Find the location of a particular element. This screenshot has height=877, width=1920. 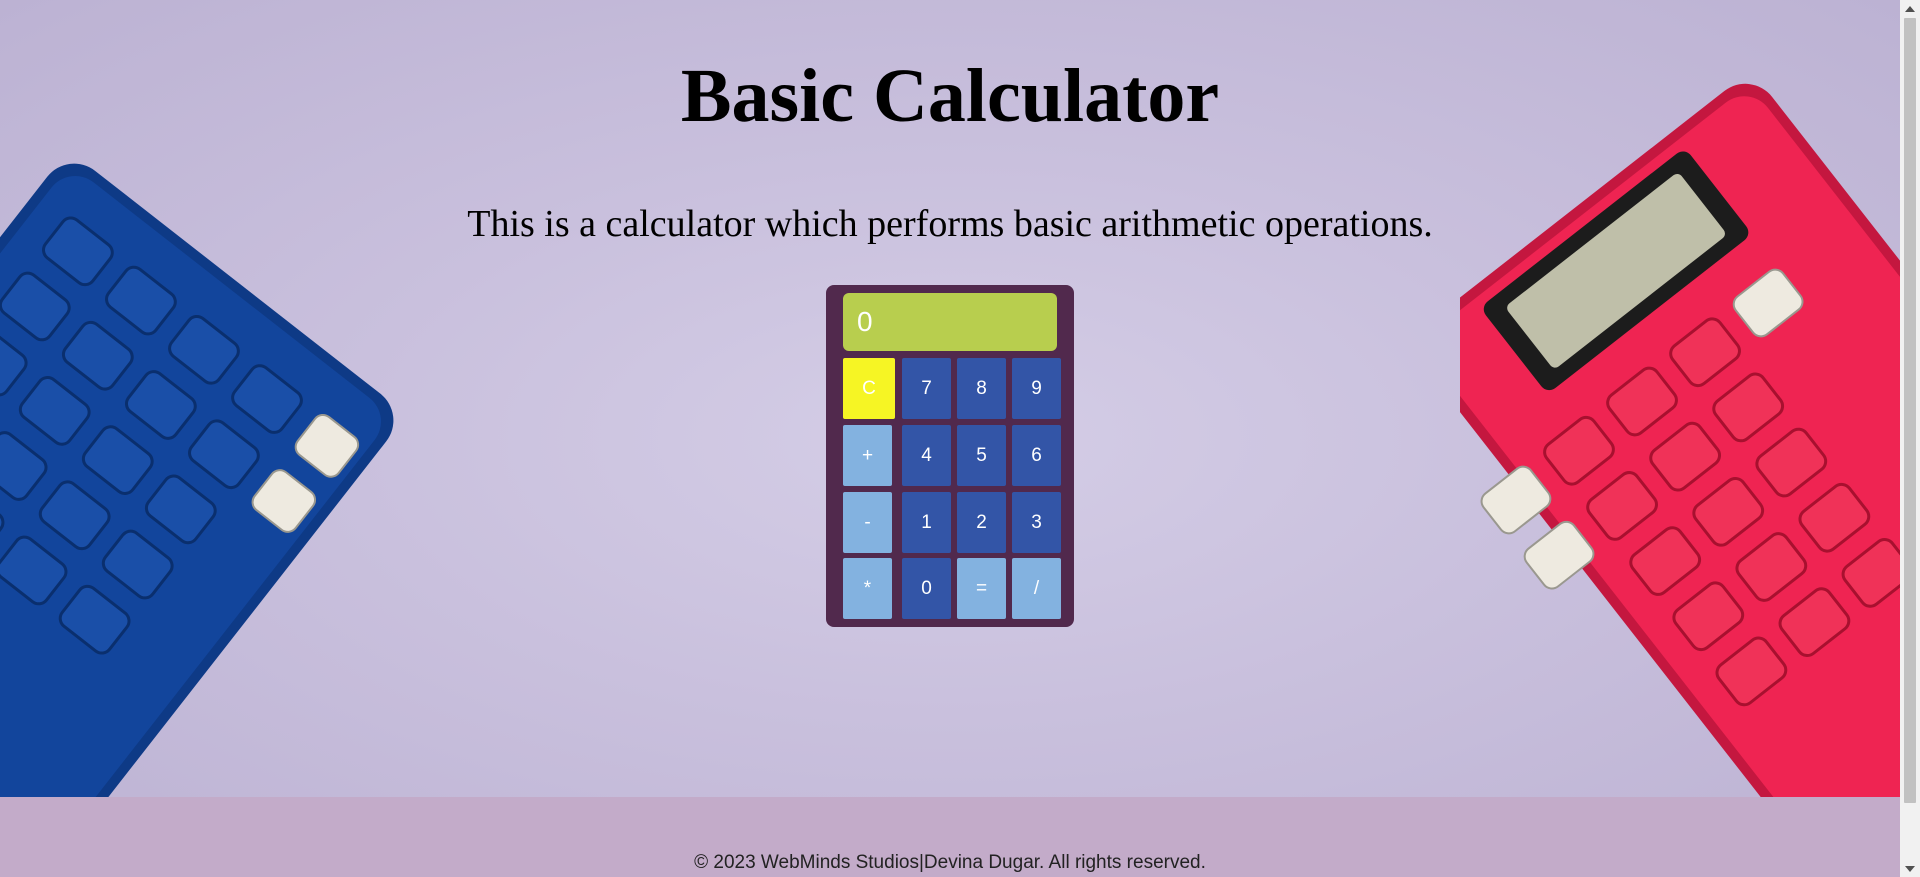

subtract-button: - is located at coordinates (867, 522).